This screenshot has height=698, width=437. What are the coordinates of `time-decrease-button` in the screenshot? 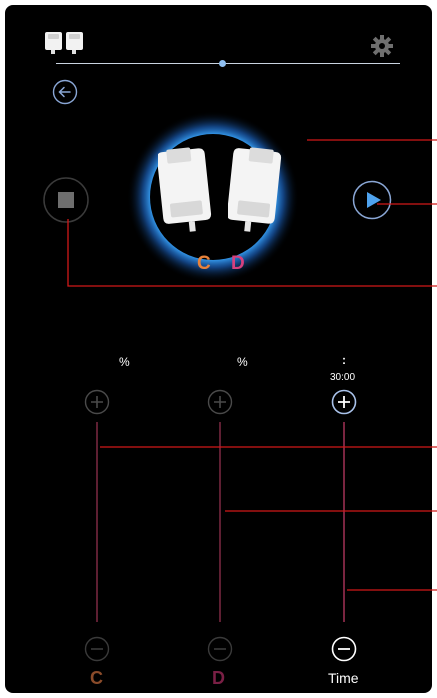 It's located at (344, 649).